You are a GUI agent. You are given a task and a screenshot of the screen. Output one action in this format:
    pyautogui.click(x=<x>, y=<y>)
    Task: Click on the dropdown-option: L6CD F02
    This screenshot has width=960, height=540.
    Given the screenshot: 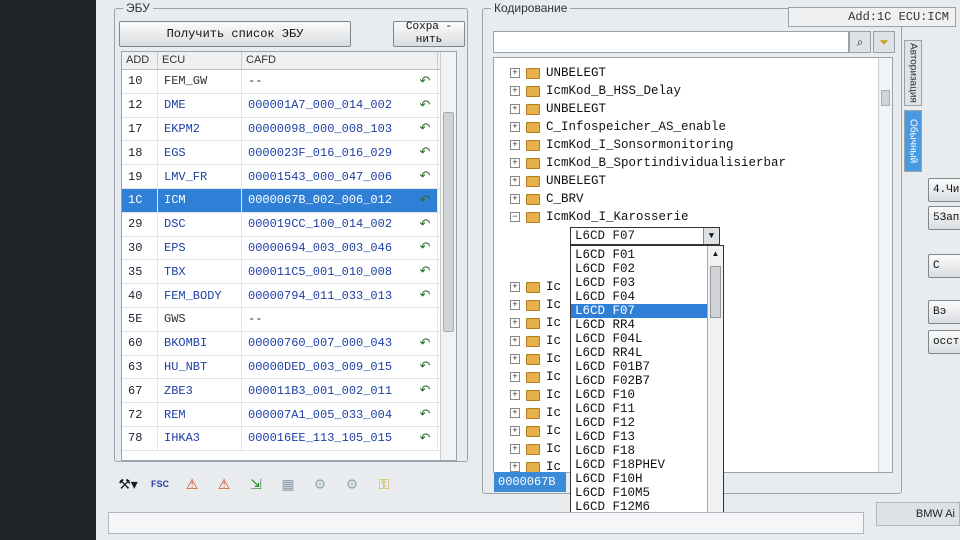 What is the action you would take?
    pyautogui.click(x=639, y=269)
    